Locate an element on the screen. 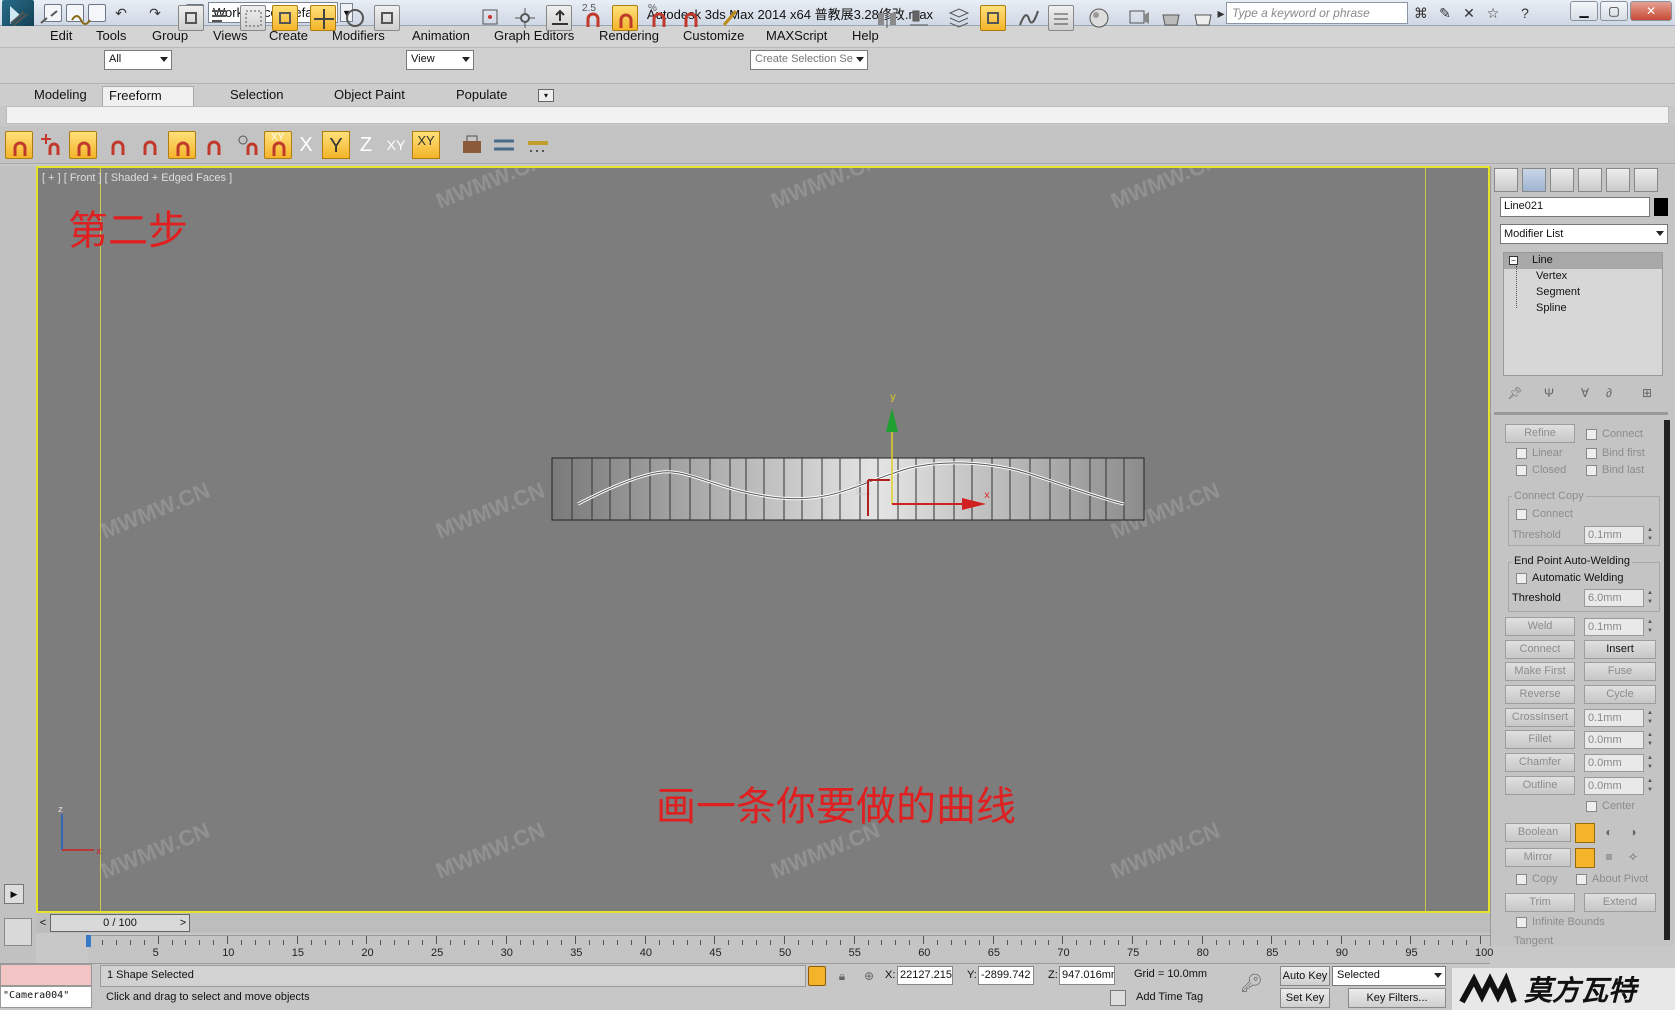 This screenshot has width=1675, height=1010. rendered-frame-window-icon is located at coordinates (1171, 18).